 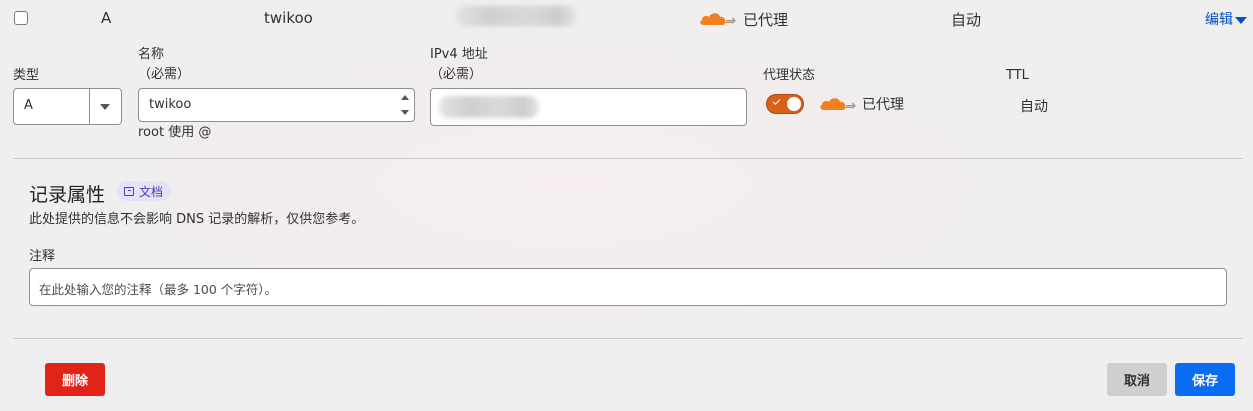 What do you see at coordinates (28, 105) in the screenshot?
I see `type-select-value: A` at bounding box center [28, 105].